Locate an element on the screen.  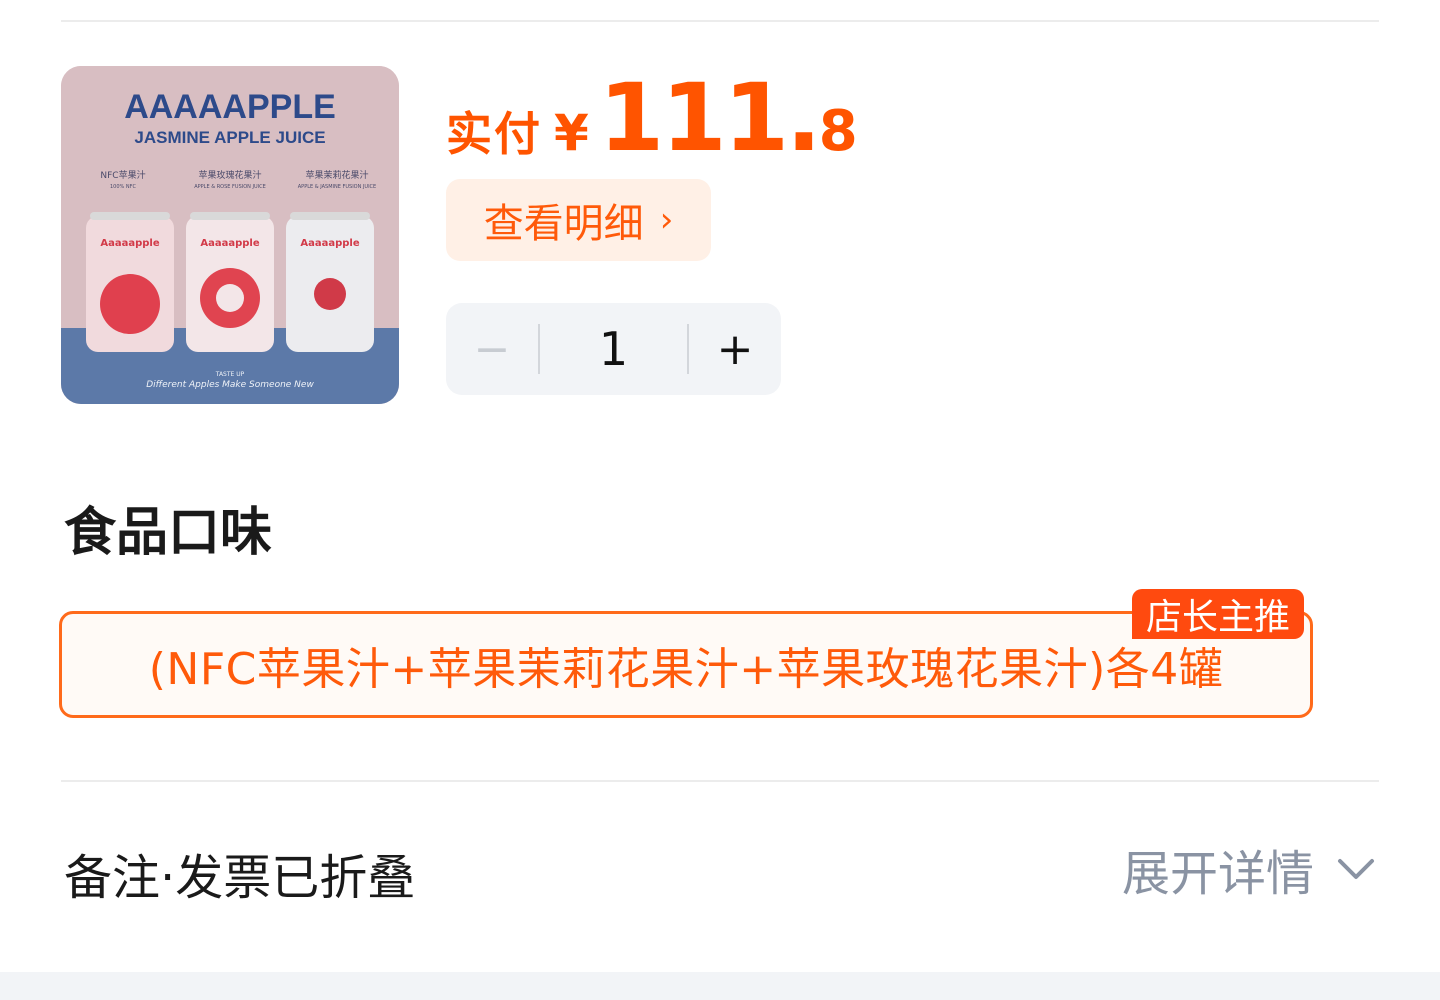
can-label-2: 苹果玫瑰花果汁 is located at coordinates (229, 175).